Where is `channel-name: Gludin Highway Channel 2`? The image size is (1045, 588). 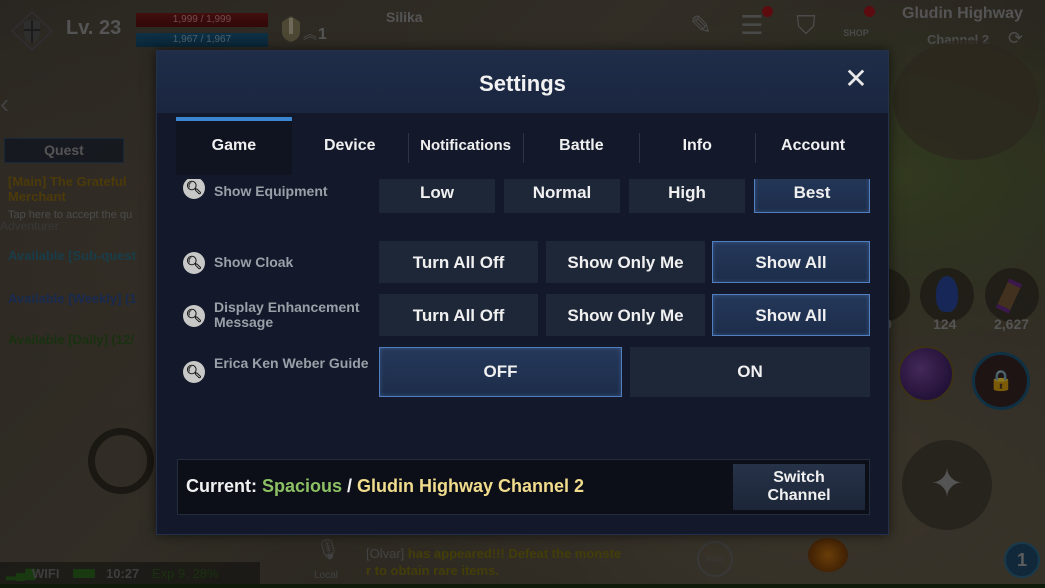 channel-name: Gludin Highway Channel 2 is located at coordinates (471, 486).